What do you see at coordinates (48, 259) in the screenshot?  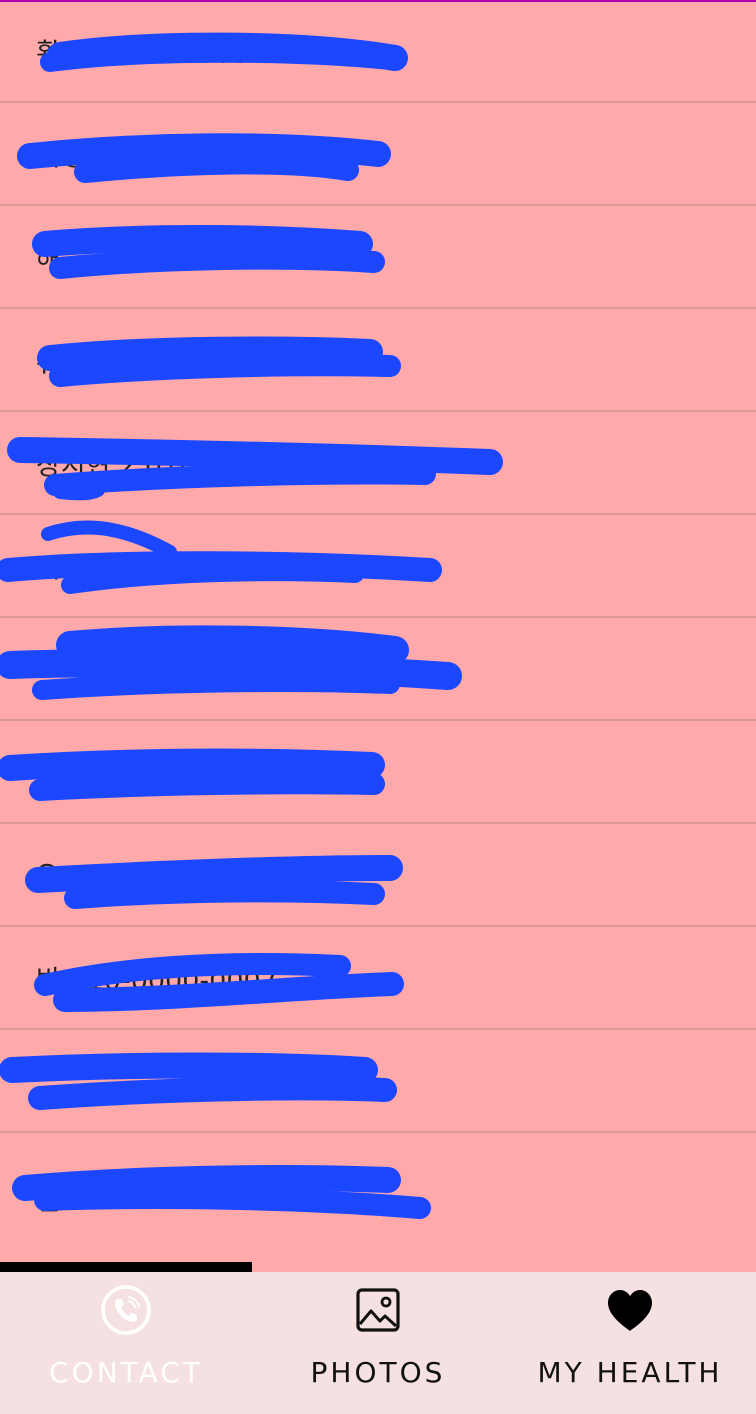 I see `contact-name: 해` at bounding box center [48, 259].